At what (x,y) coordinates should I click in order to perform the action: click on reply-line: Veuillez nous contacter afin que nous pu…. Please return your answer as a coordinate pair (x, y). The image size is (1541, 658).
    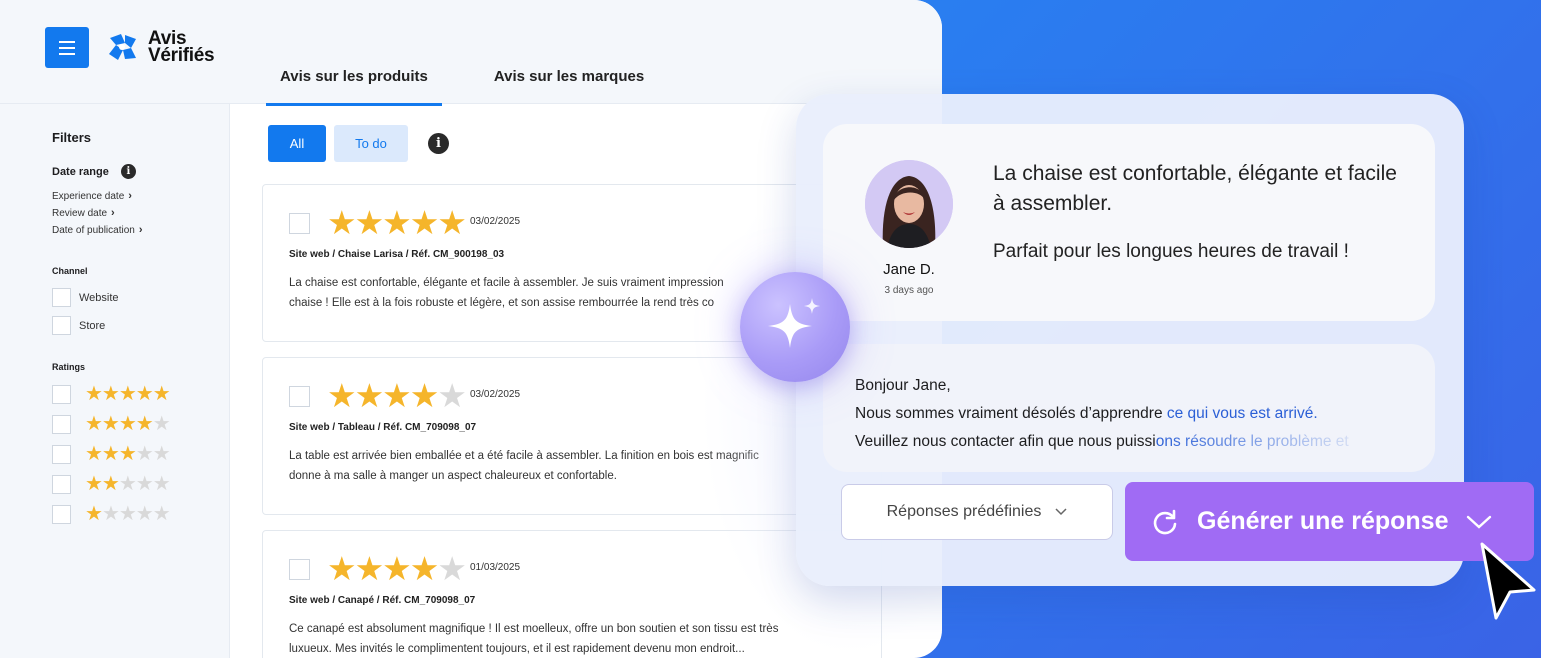
    Looking at the image, I should click on (1102, 442).